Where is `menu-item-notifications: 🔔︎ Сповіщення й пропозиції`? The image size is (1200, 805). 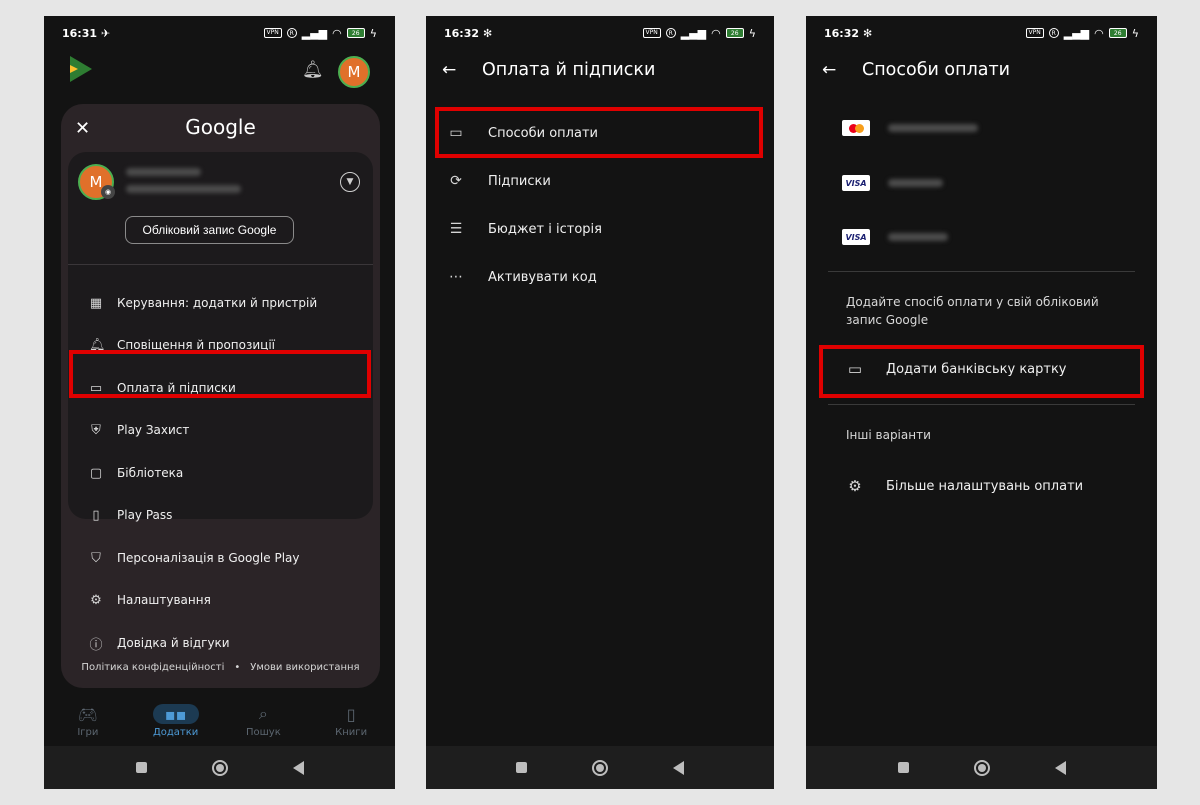
menu-item-notifications: 🔔︎ Сповіщення й пропозиції is located at coordinates (182, 345).